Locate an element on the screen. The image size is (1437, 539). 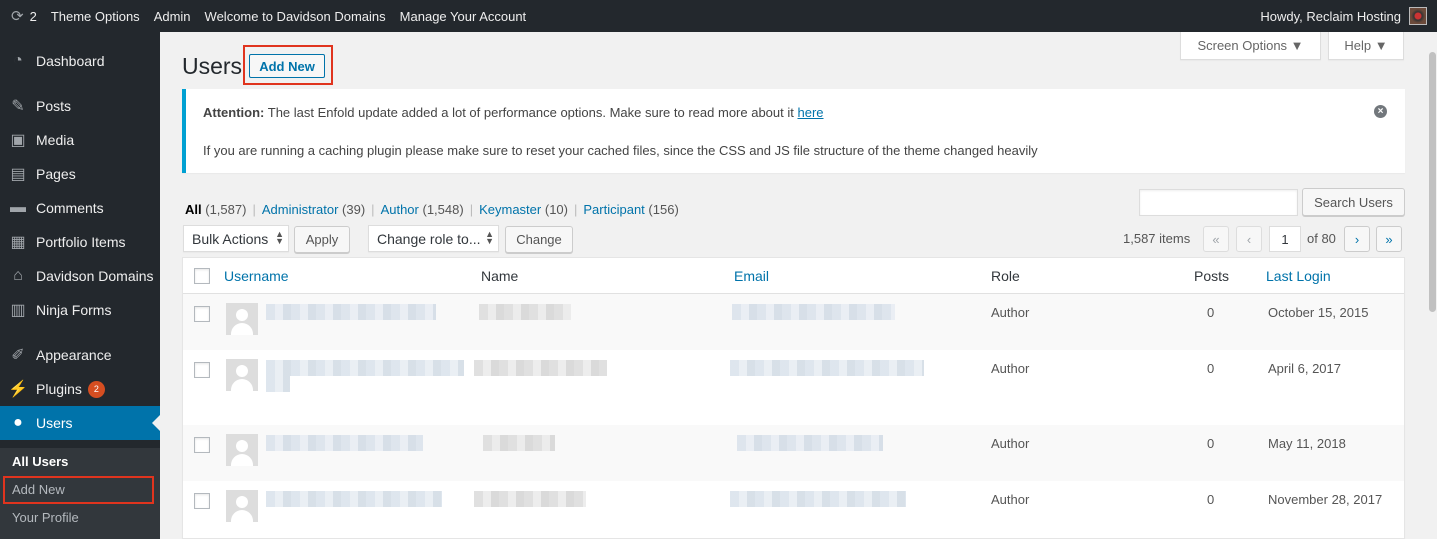
pin-icon: ✎ is located at coordinates (18, 106).